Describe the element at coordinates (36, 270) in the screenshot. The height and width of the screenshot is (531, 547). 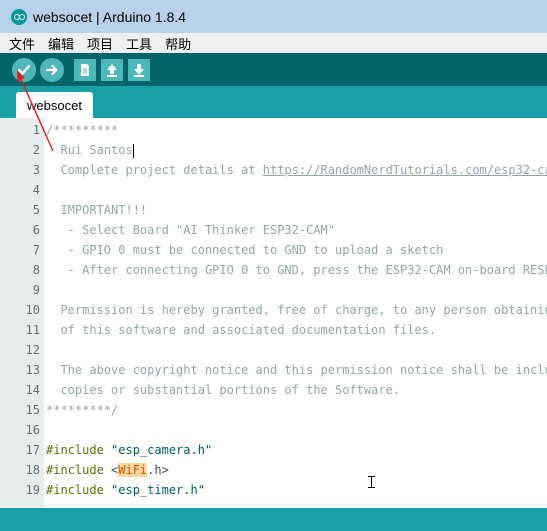
I see `line-number: 8` at that location.